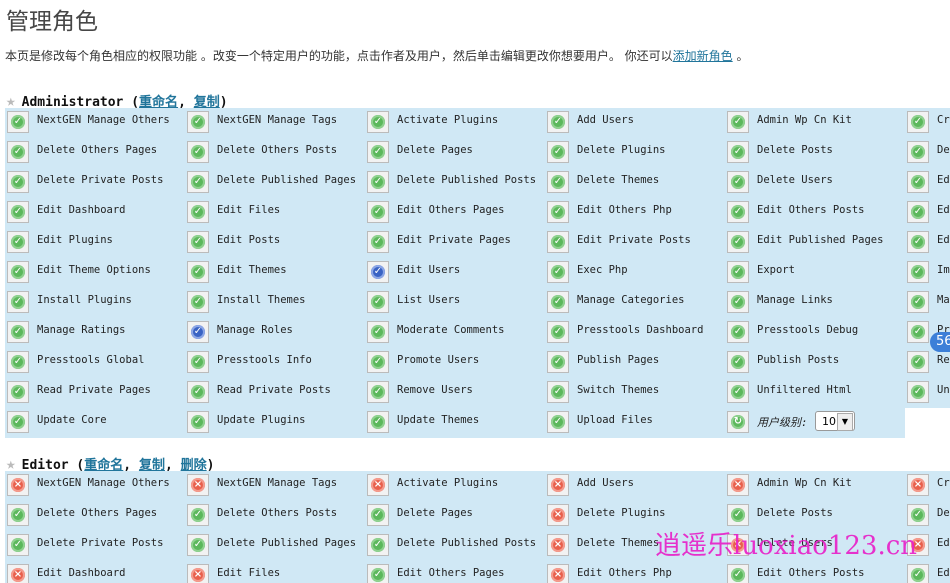  What do you see at coordinates (435, 513) in the screenshot?
I see `capability-label: Delete Pages` at bounding box center [435, 513].